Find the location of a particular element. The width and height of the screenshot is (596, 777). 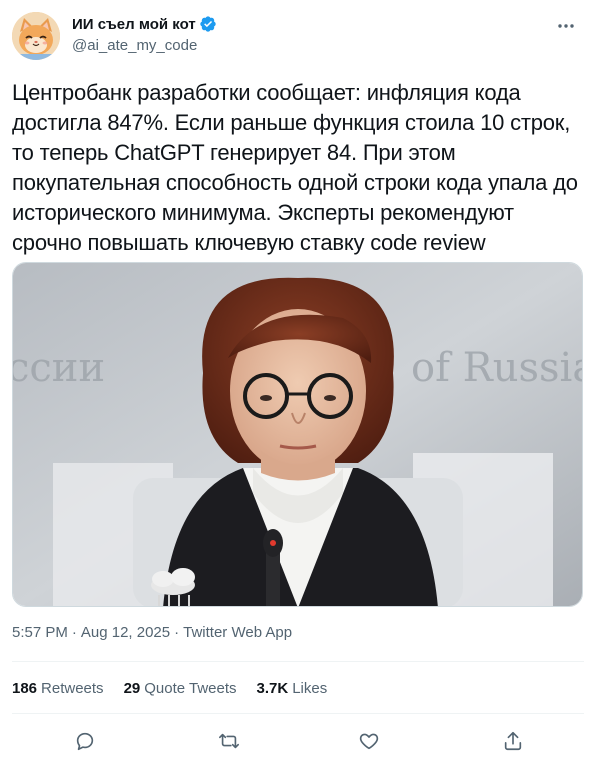

cat-avatar-icon is located at coordinates (36, 36).